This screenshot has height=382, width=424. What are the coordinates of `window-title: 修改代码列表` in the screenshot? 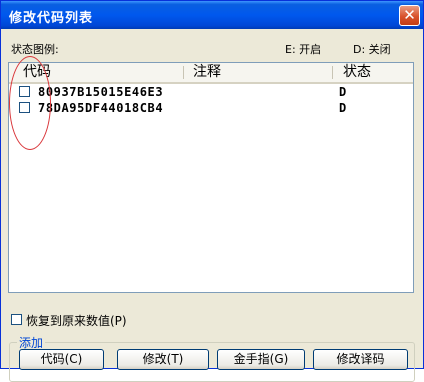 It's located at (51, 18).